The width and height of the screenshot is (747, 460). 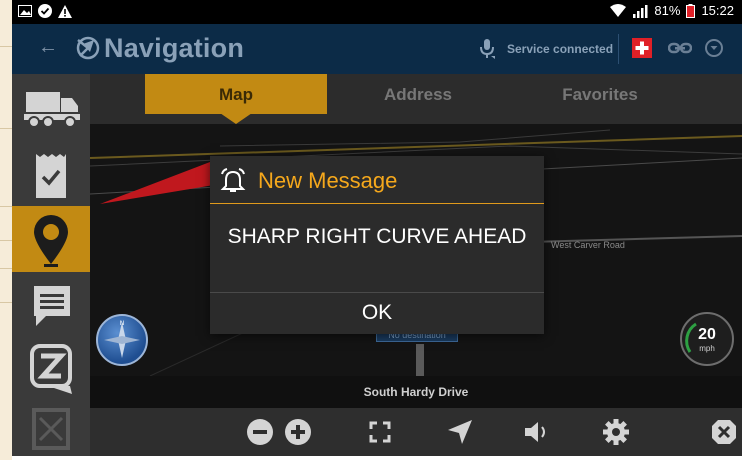 I want to click on check-circle-icon, so click(x=45, y=11).